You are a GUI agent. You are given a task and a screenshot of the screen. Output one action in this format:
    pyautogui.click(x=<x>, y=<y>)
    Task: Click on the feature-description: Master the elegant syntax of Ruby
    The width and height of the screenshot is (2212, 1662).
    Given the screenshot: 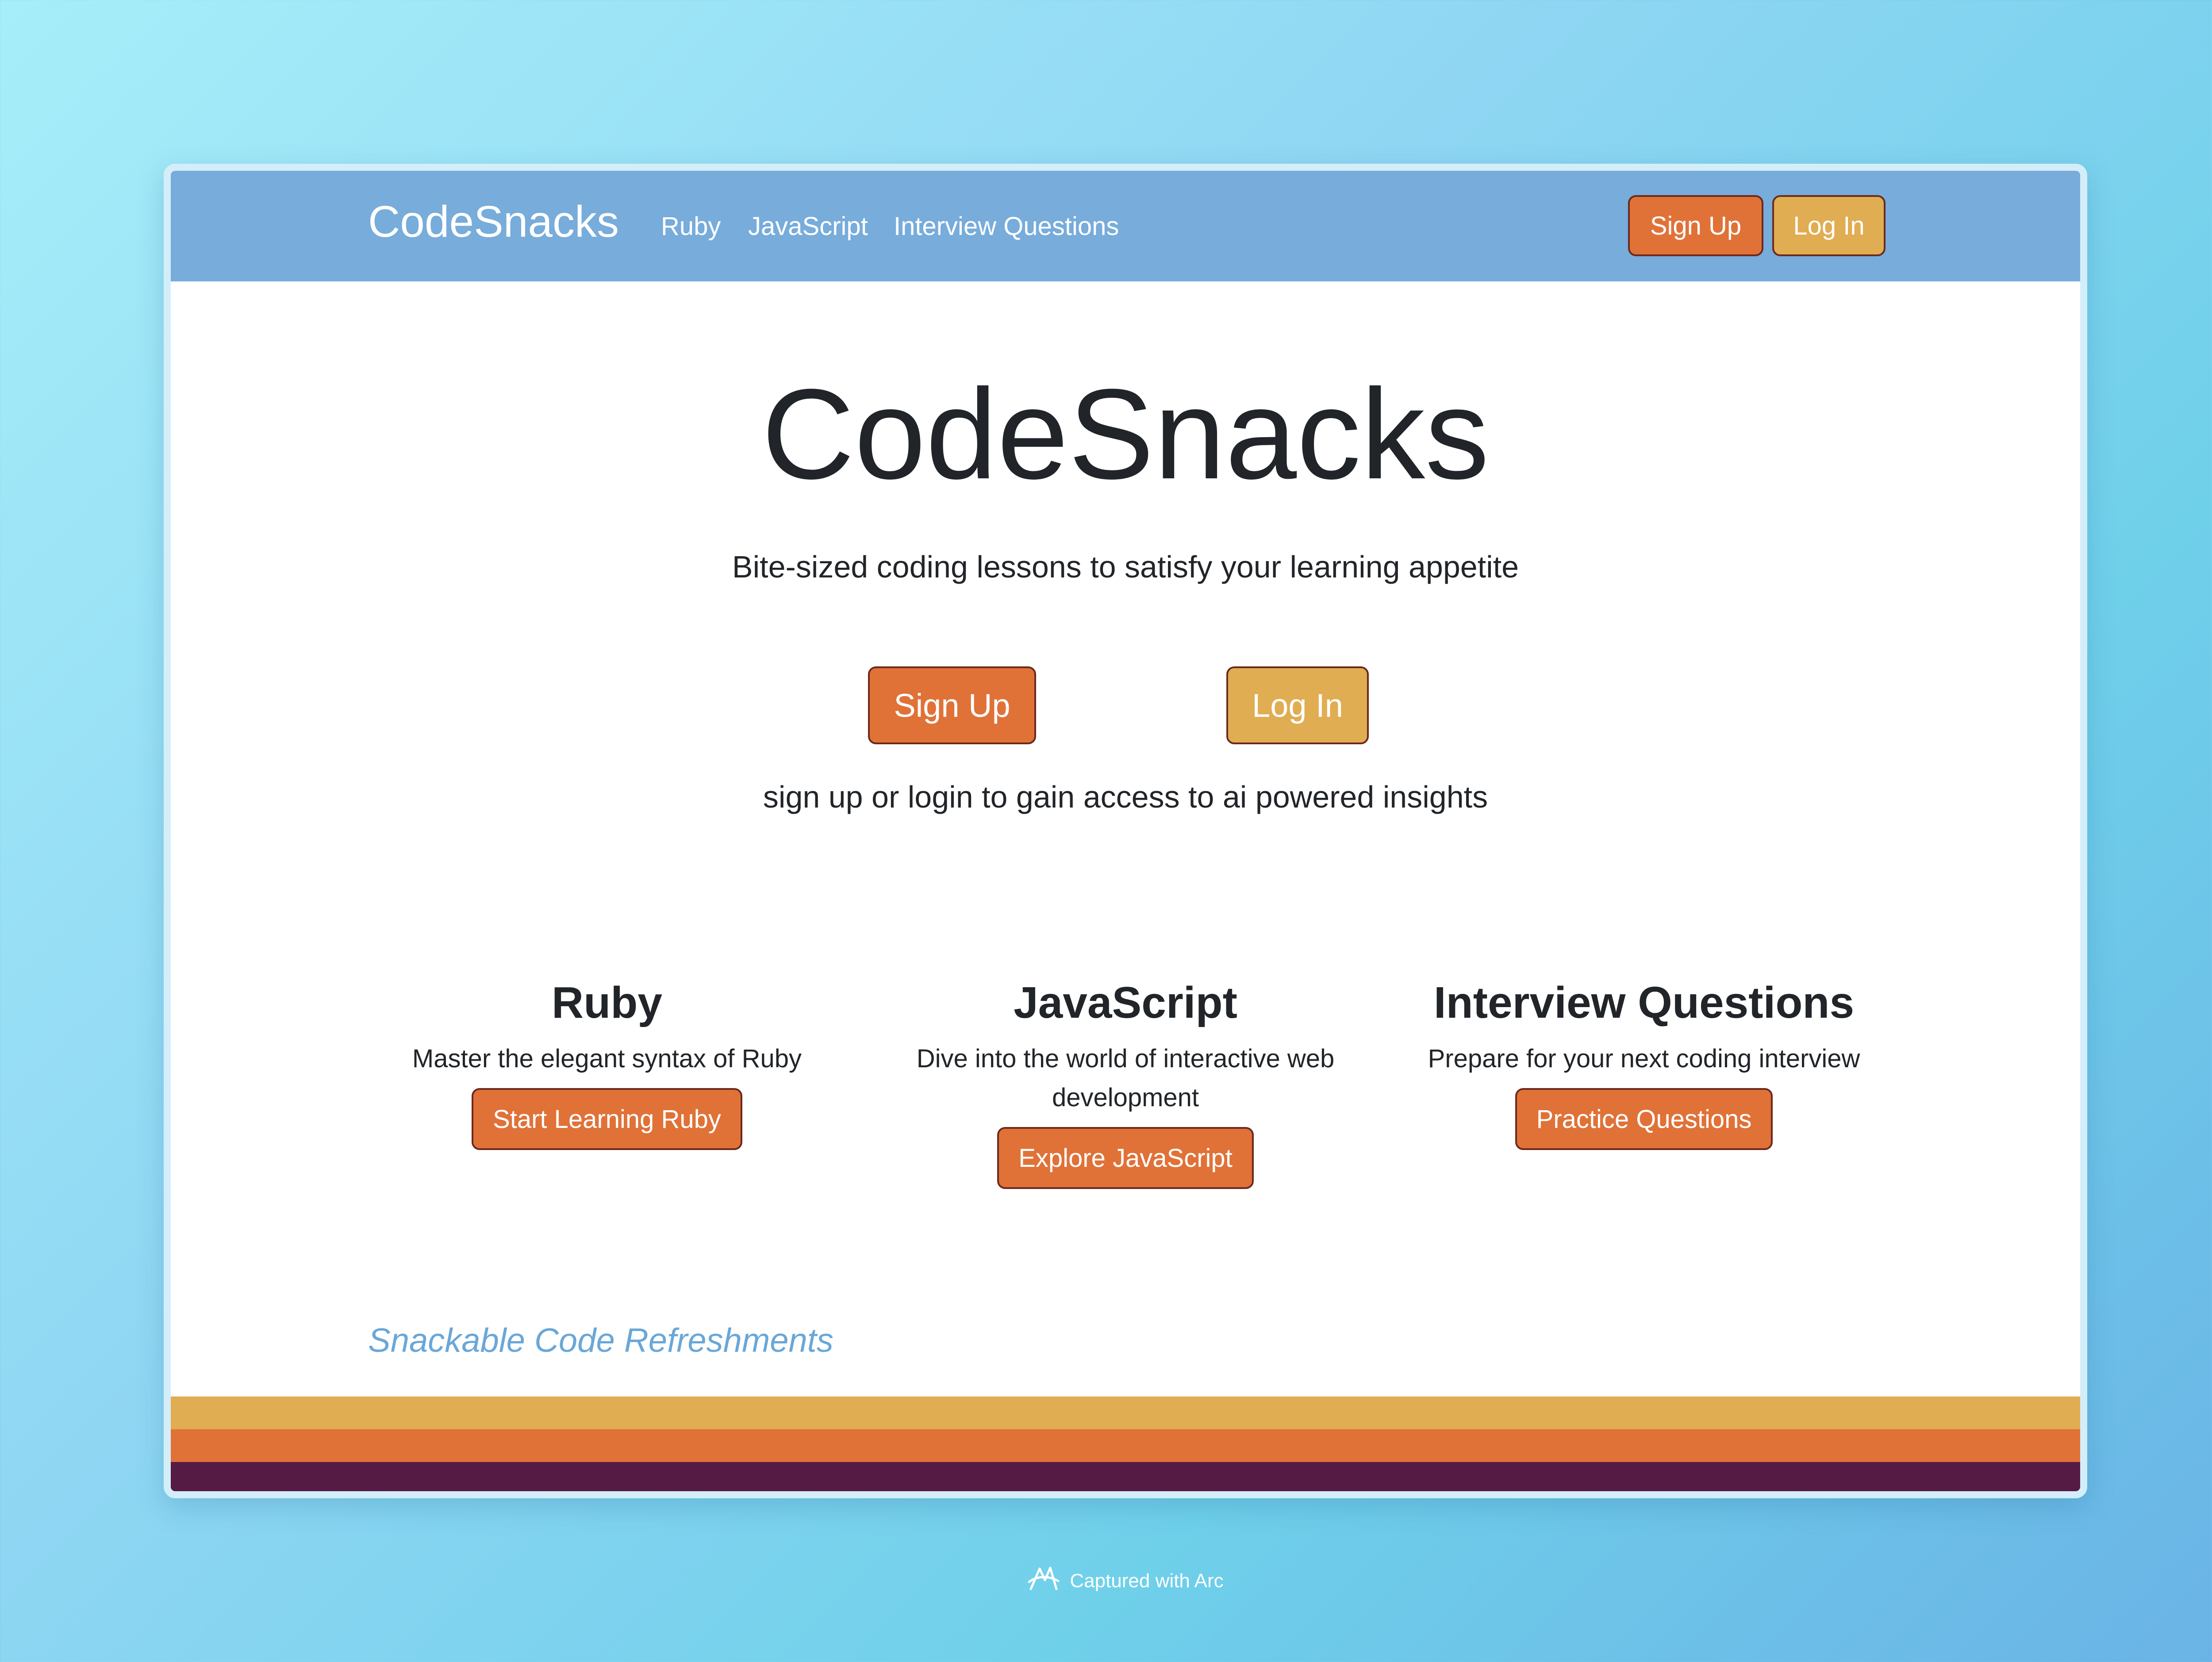 What is the action you would take?
    pyautogui.click(x=607, y=1058)
    